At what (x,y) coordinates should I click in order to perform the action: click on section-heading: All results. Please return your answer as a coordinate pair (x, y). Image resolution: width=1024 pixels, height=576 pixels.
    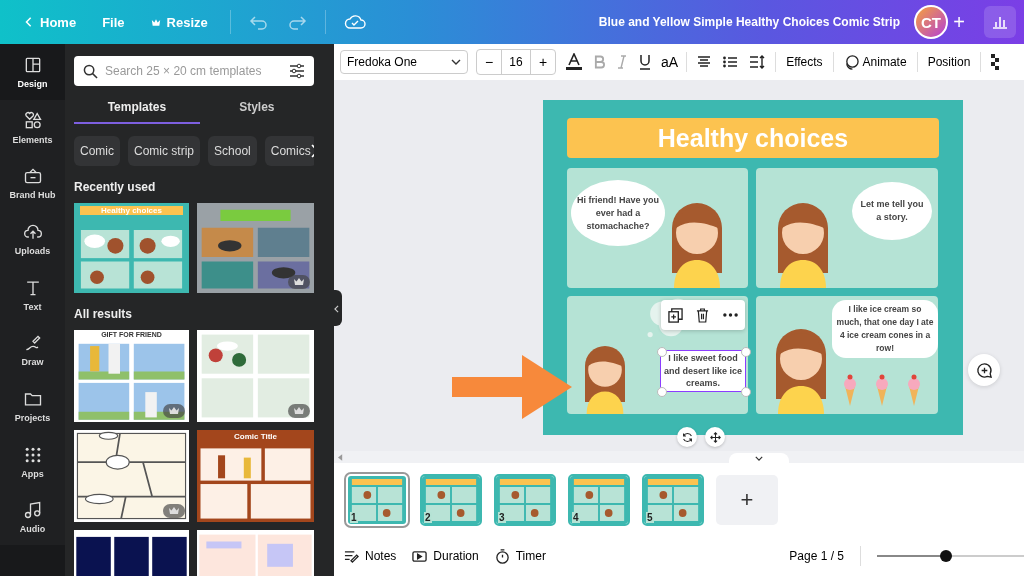
    Looking at the image, I should click on (104, 314).